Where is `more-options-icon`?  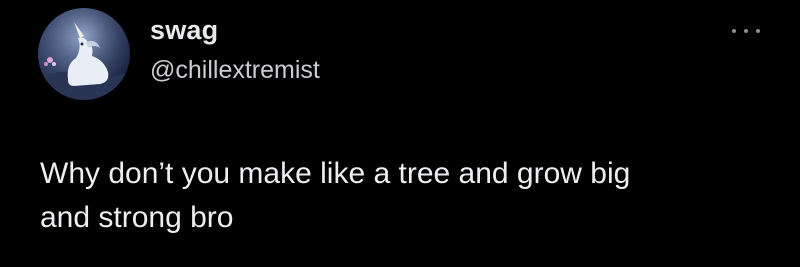
more-options-icon is located at coordinates (746, 31).